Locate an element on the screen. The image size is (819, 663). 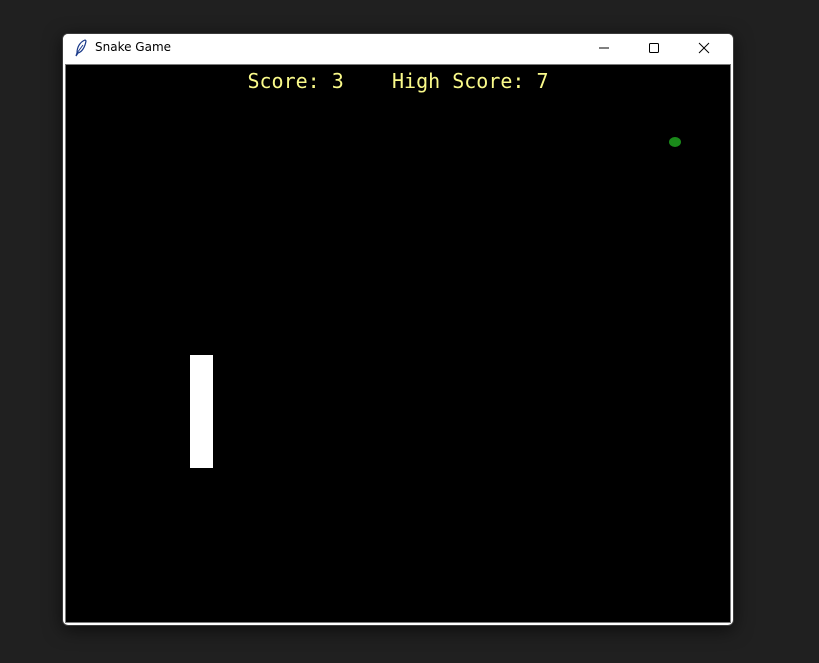
close-icon is located at coordinates (704, 48).